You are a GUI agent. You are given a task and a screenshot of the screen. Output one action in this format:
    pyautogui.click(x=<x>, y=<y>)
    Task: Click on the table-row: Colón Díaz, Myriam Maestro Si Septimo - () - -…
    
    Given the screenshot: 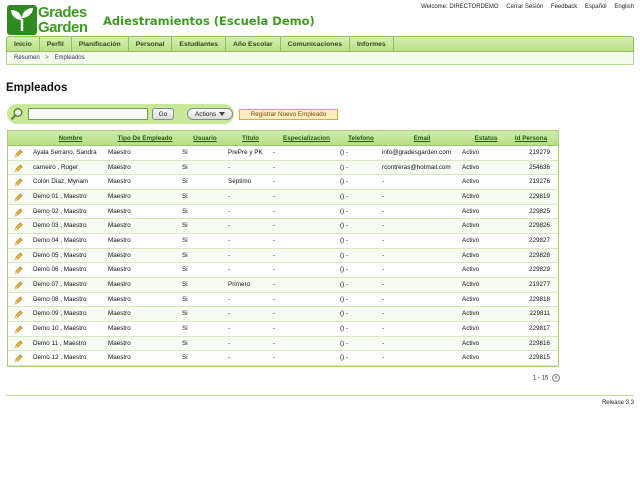 What is the action you would take?
    pyautogui.click(x=283, y=182)
    